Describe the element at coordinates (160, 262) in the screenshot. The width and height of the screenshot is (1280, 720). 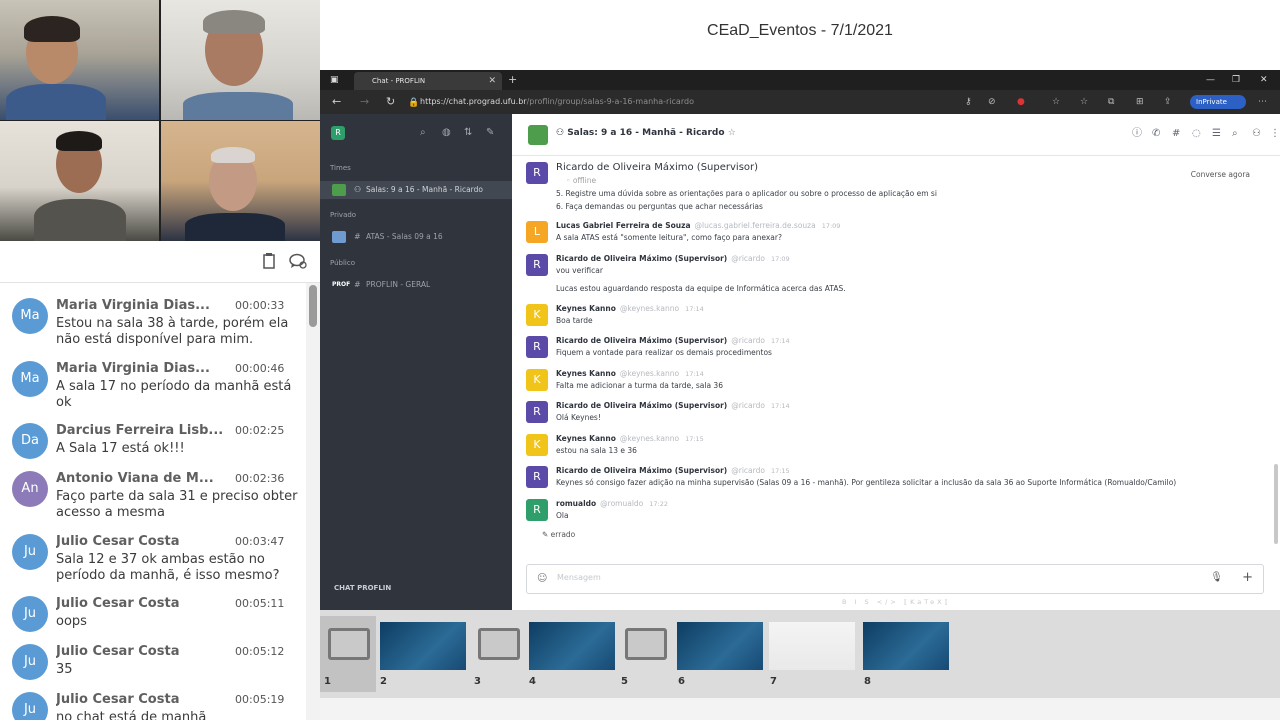
I see `chat-toolbar` at that location.